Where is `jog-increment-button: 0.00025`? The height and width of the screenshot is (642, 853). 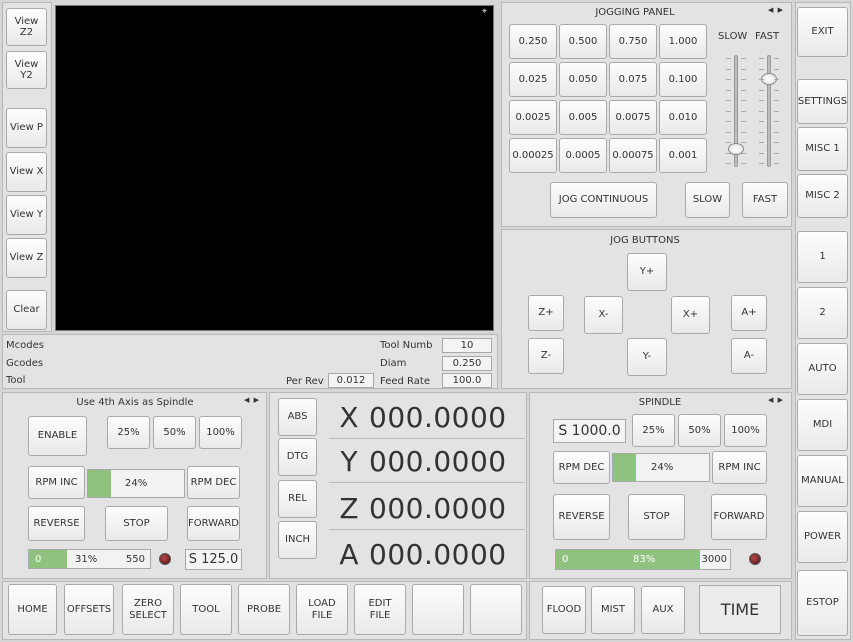
jog-increment-button: 0.00025 is located at coordinates (533, 155).